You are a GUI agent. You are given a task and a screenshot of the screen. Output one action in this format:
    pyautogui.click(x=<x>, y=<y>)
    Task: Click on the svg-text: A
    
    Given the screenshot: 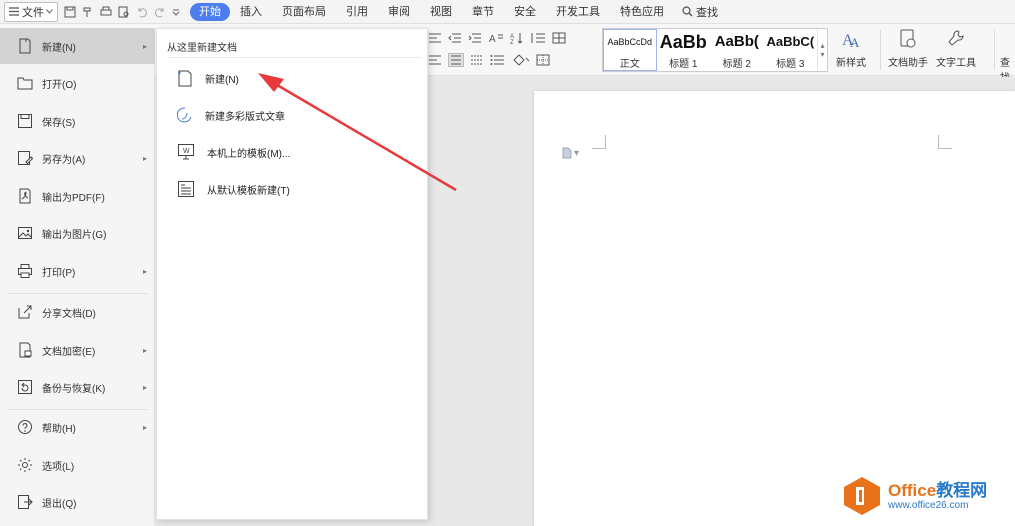 What is the action you would take?
    pyautogui.click(x=492, y=39)
    